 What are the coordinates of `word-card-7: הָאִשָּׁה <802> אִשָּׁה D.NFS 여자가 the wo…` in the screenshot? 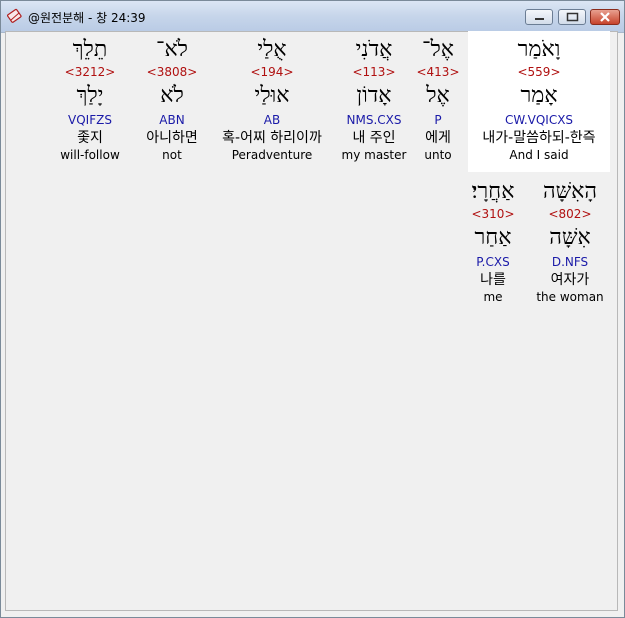 It's located at (570, 241).